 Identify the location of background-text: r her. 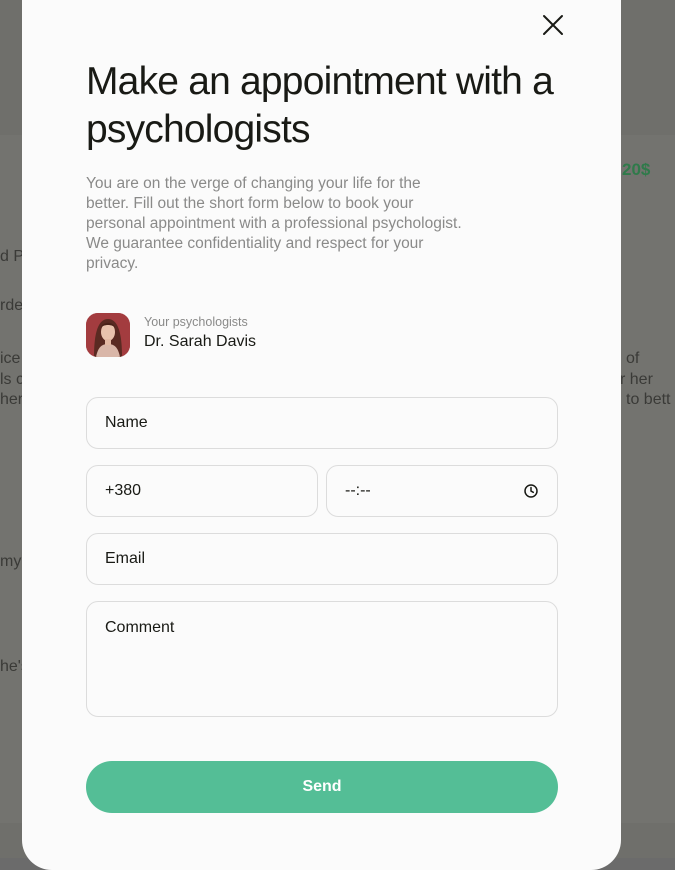
(636, 379).